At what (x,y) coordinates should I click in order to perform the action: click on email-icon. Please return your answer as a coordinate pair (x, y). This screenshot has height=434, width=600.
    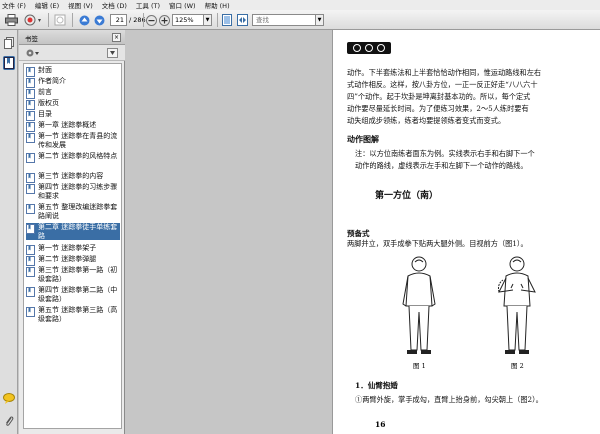
    Looking at the image, I should click on (34, 20).